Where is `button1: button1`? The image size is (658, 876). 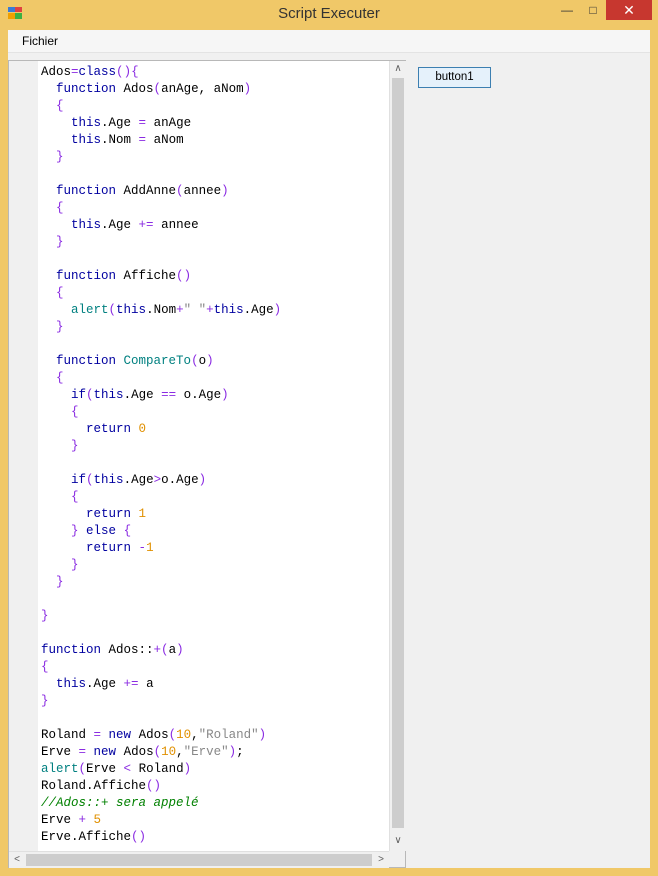
button1: button1 is located at coordinates (454, 77).